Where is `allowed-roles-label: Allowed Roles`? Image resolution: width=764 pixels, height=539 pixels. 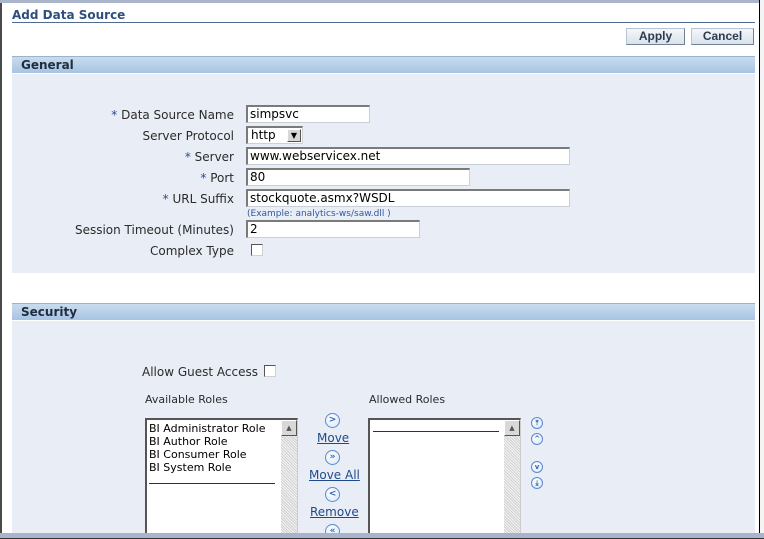 allowed-roles-label: Allowed Roles is located at coordinates (407, 399).